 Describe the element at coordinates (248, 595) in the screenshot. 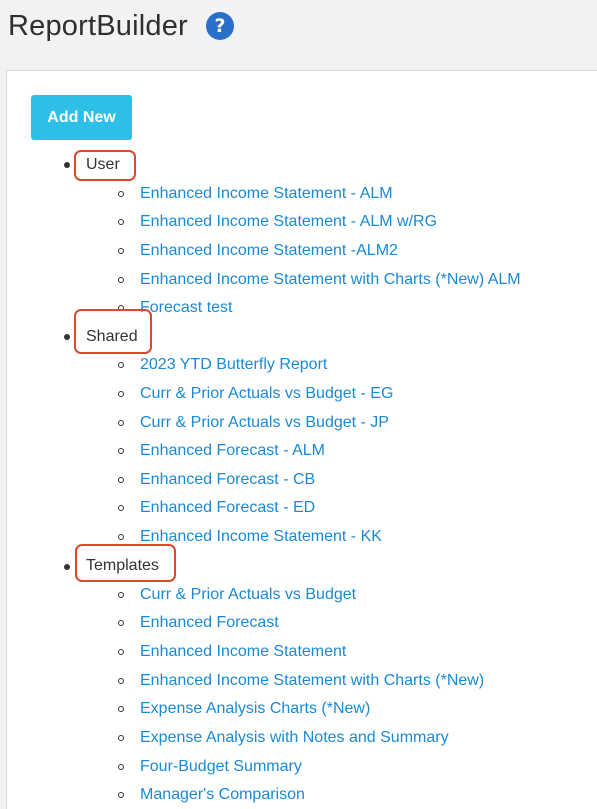

I see `report-link: Curr & Prior Actuals vs Budget` at that location.